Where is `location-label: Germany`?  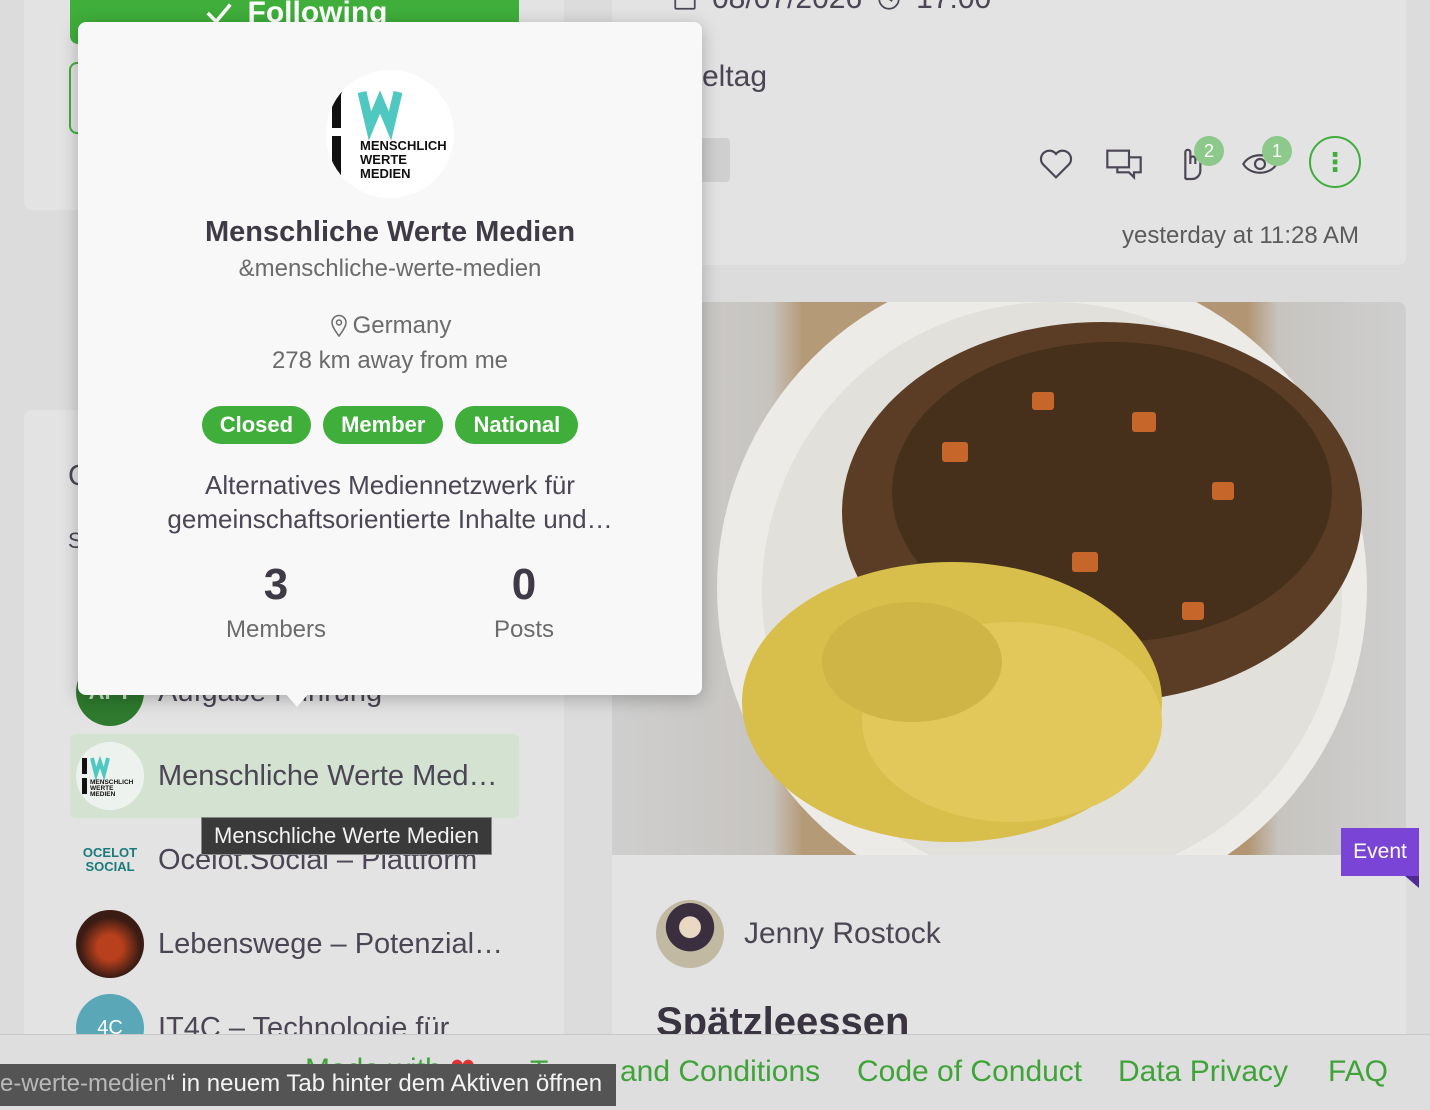
location-label: Germany is located at coordinates (402, 325).